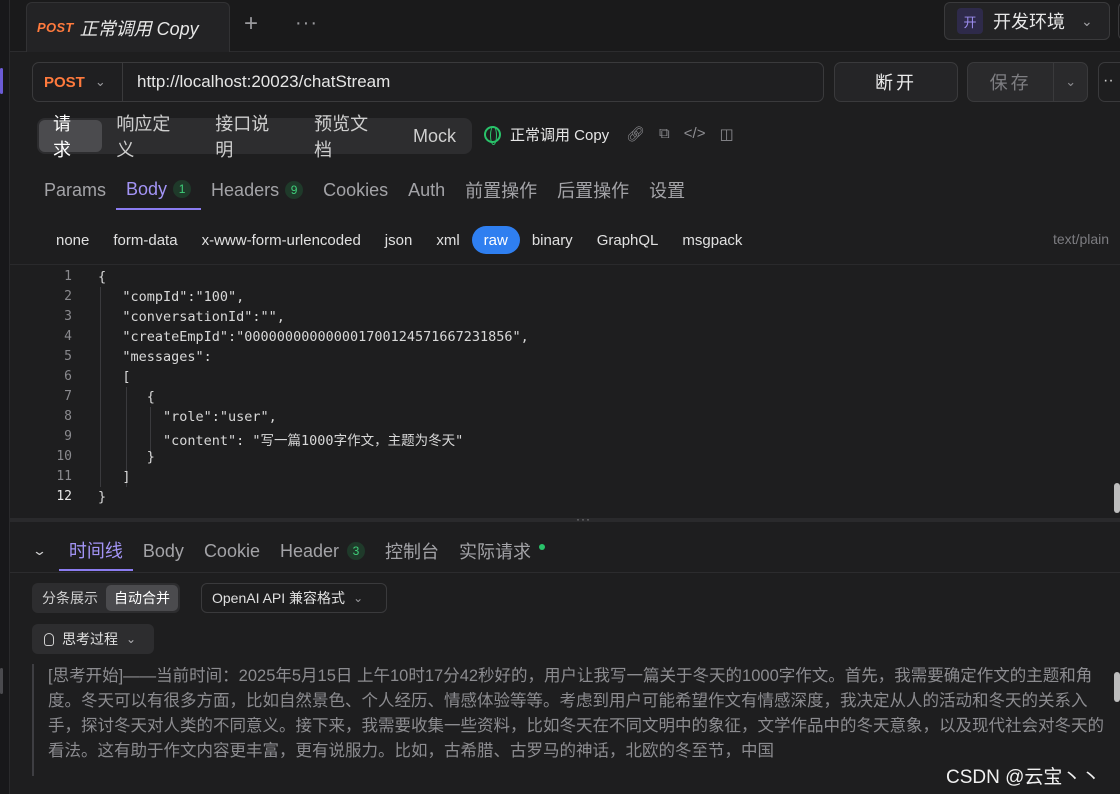  Describe the element at coordinates (251, 24) in the screenshot. I see `plus-icon: +` at that location.